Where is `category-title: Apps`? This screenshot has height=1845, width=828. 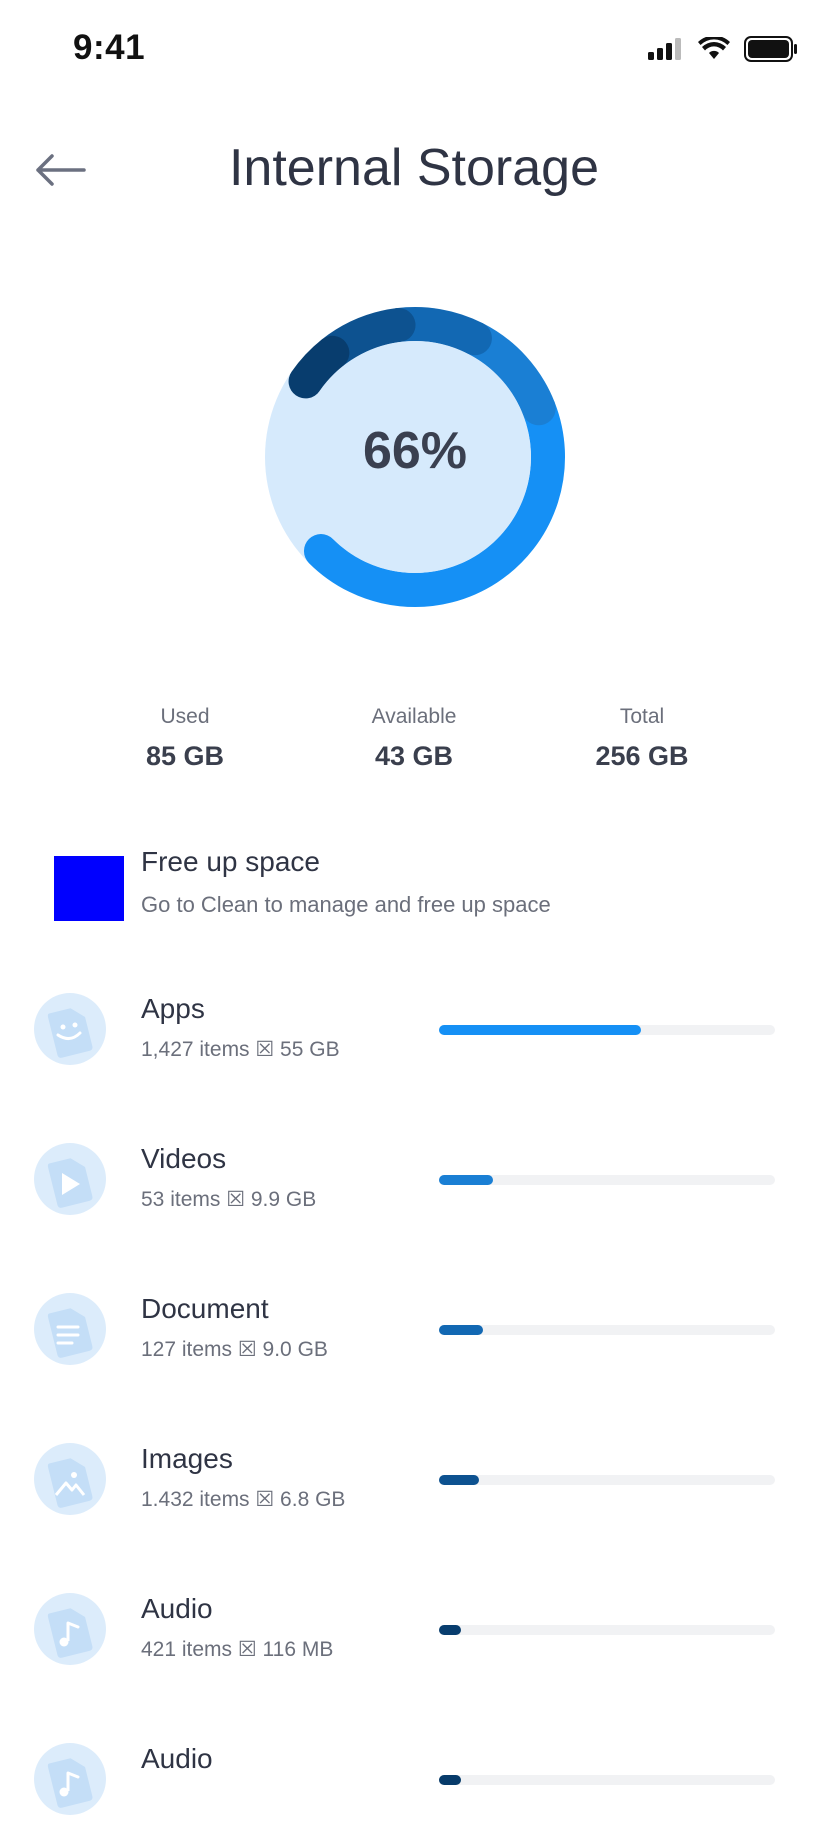
category-title: Apps is located at coordinates (173, 1008).